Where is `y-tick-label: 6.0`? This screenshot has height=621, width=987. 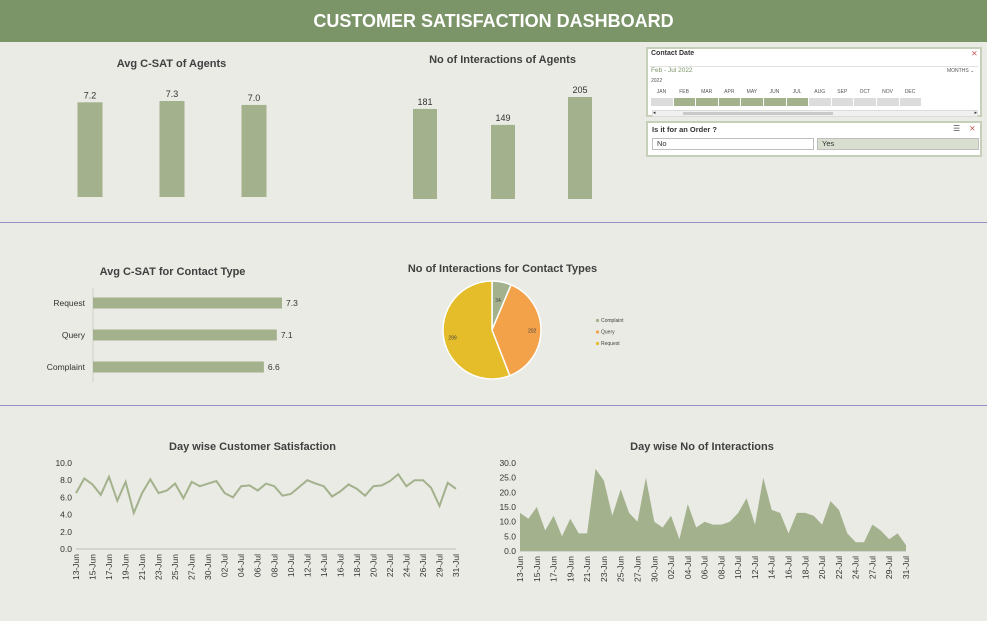
y-tick-label: 6.0 is located at coordinates (66, 497).